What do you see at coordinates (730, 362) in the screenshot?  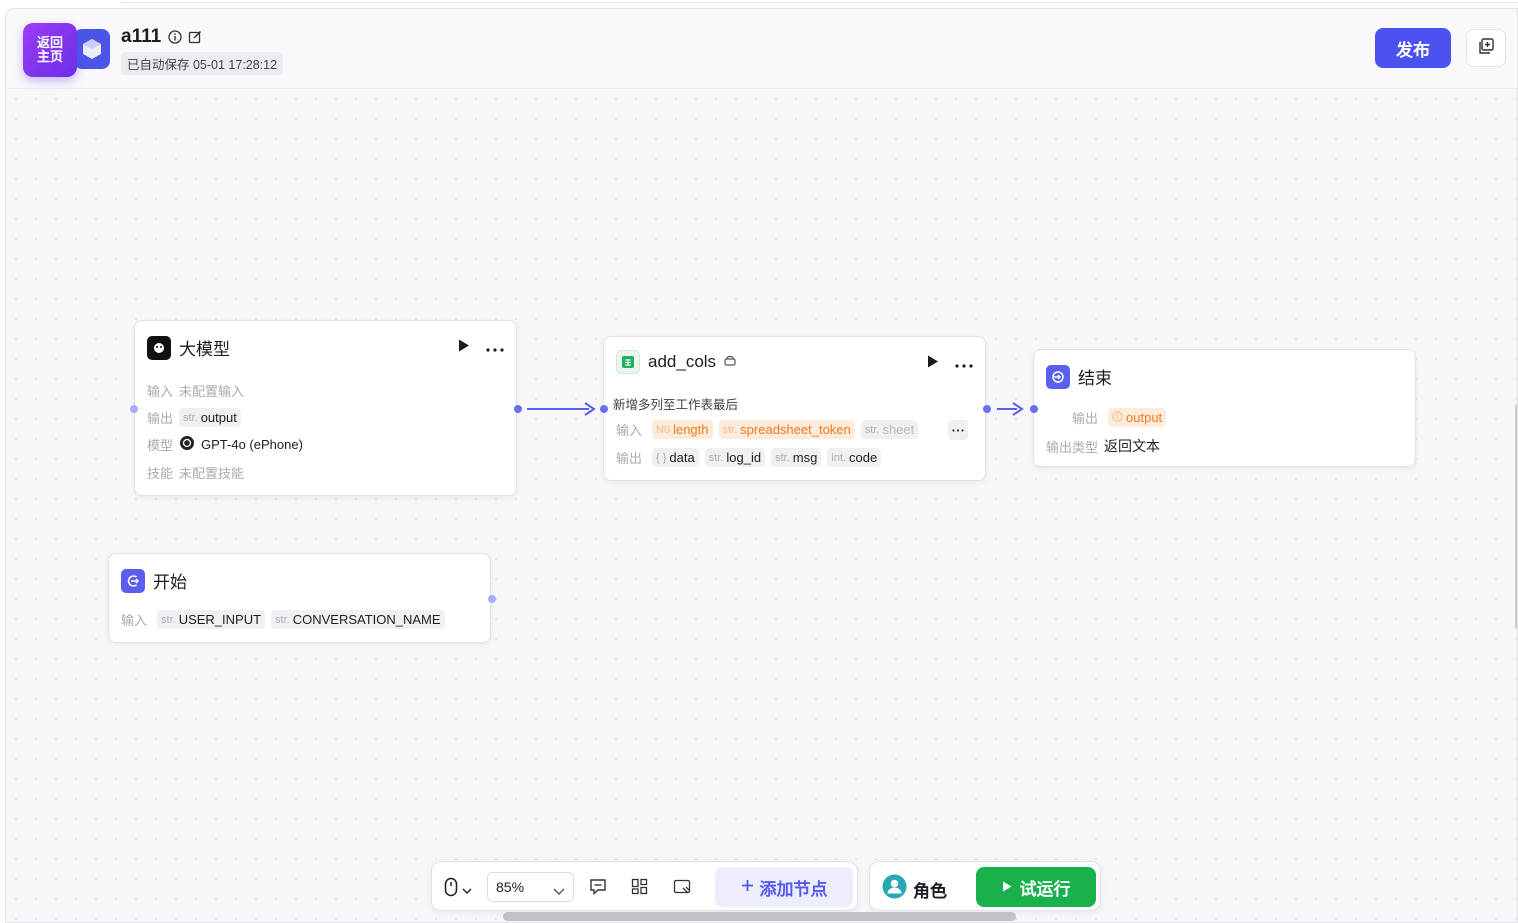 I see `plugin-icon` at bounding box center [730, 362].